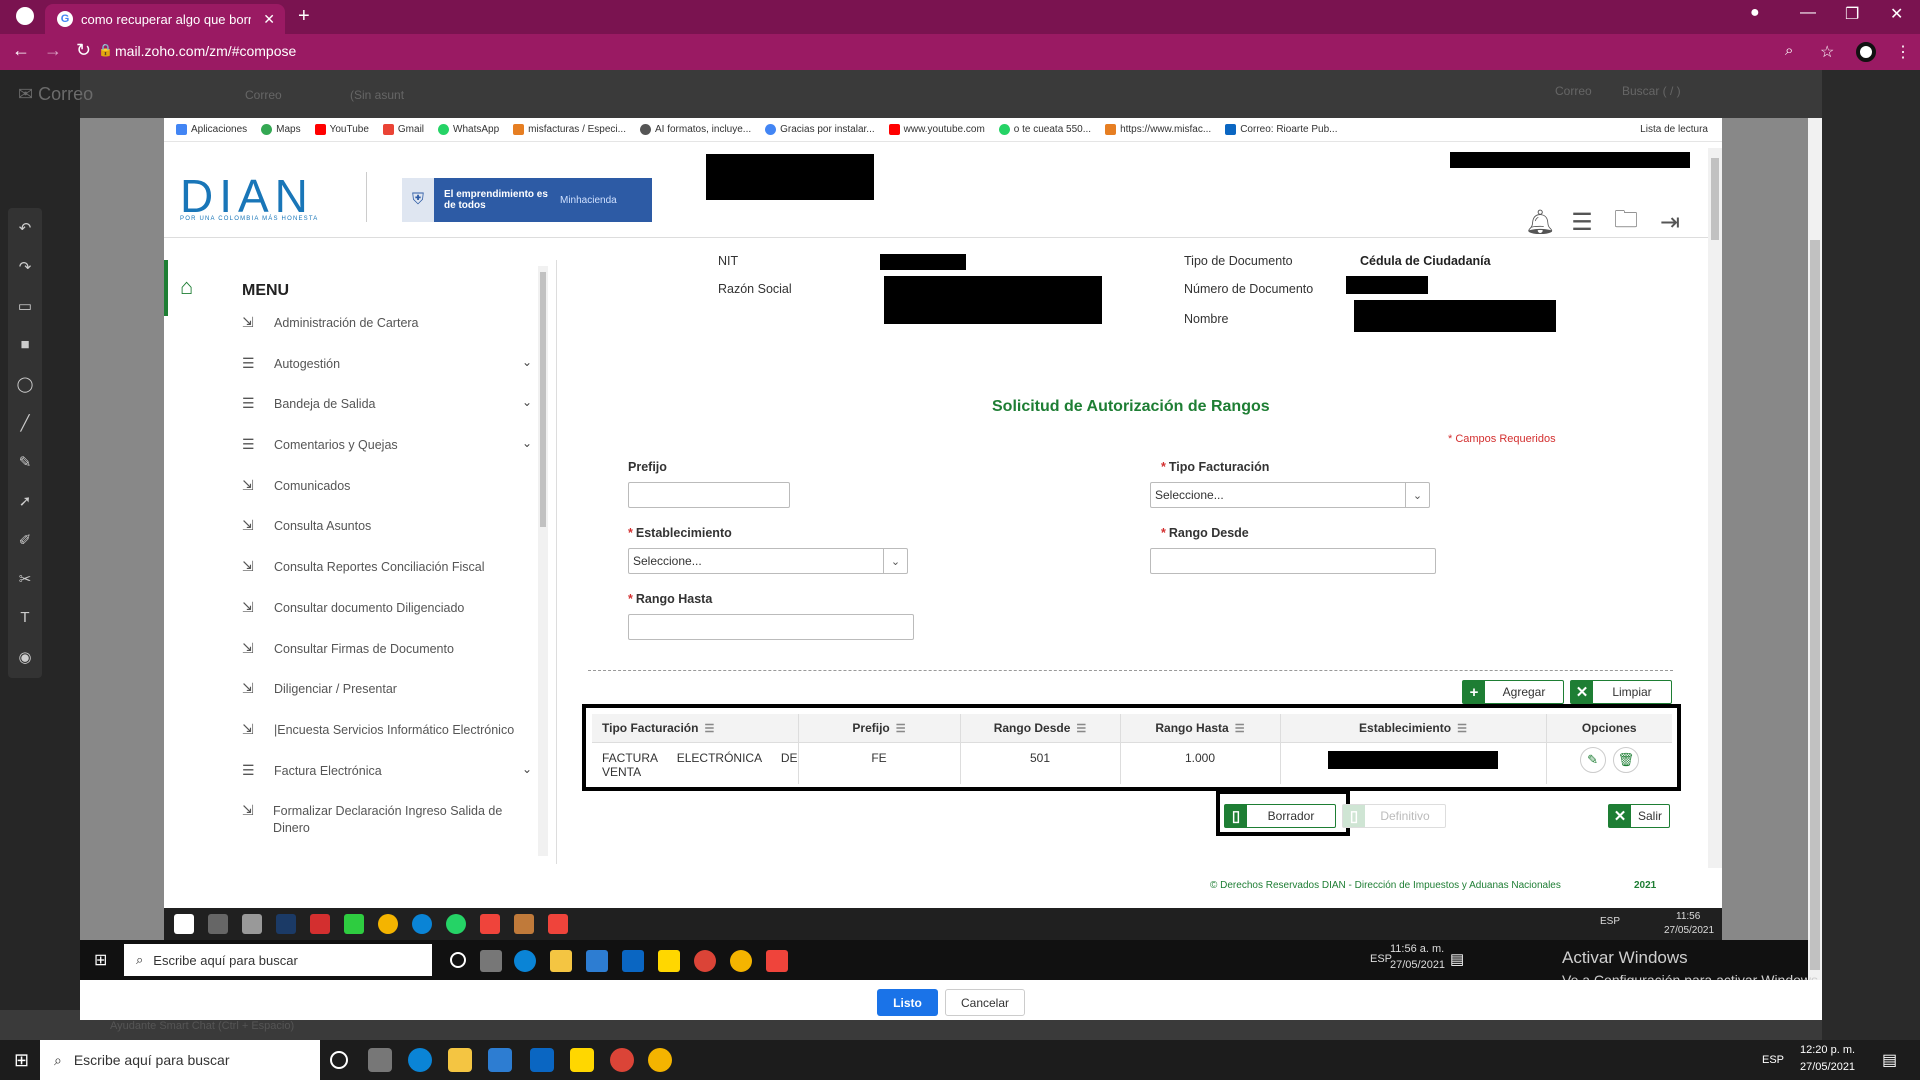  I want to click on mid-taskbar-search: ⌕ Escribe aquí para buscar, so click(278, 960).